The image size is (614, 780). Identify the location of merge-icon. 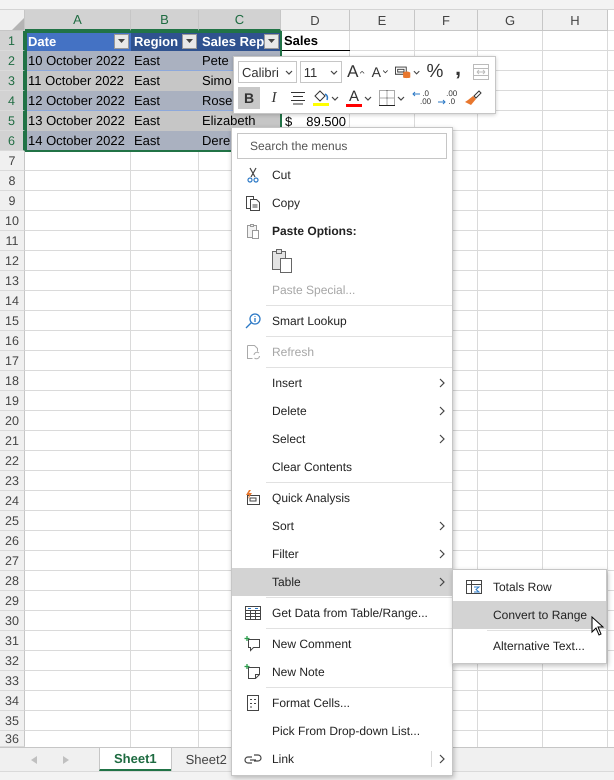
(481, 72).